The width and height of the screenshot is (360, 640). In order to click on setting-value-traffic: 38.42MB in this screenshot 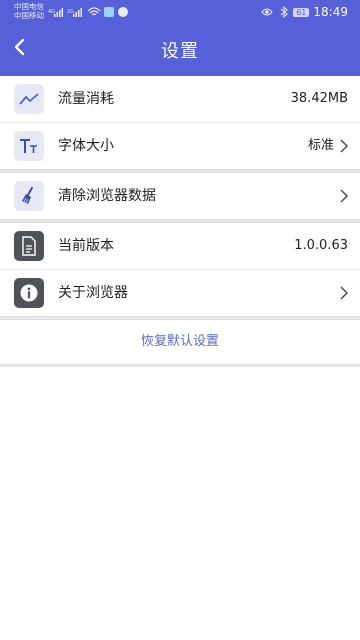, I will do `click(319, 98)`.